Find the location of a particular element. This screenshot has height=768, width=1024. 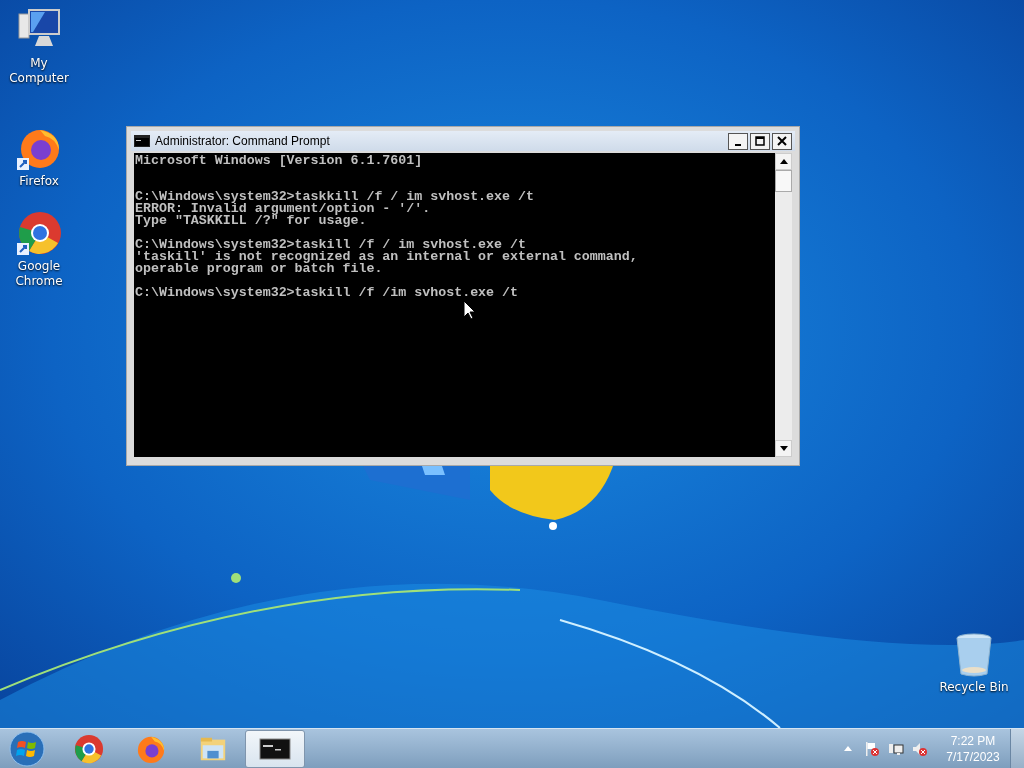

maximize-icon is located at coordinates (760, 141).